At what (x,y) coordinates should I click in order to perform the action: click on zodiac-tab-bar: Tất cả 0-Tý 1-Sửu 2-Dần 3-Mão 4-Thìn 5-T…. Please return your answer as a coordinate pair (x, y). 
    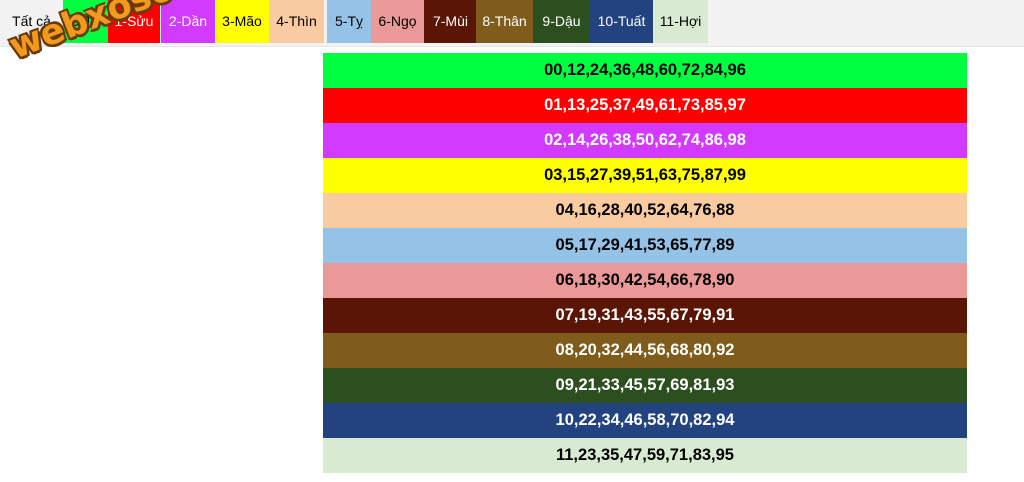
    Looking at the image, I should click on (512, 23).